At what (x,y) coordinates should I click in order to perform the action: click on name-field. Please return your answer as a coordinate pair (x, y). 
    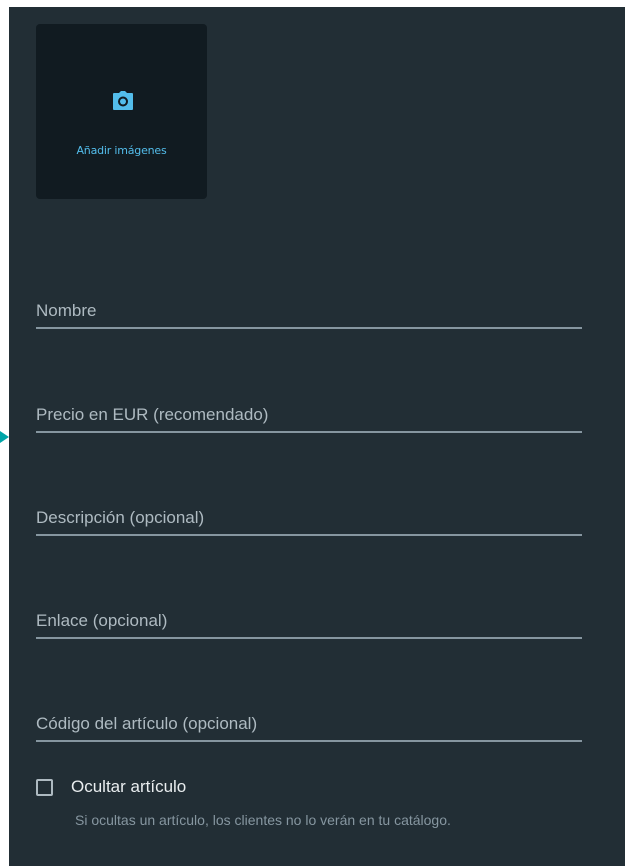
    Looking at the image, I should click on (309, 310).